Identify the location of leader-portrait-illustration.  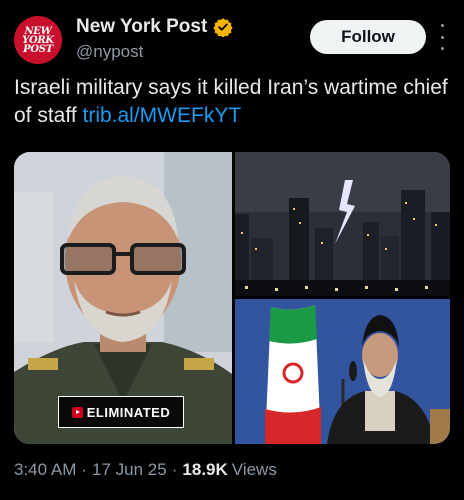
(342, 371).